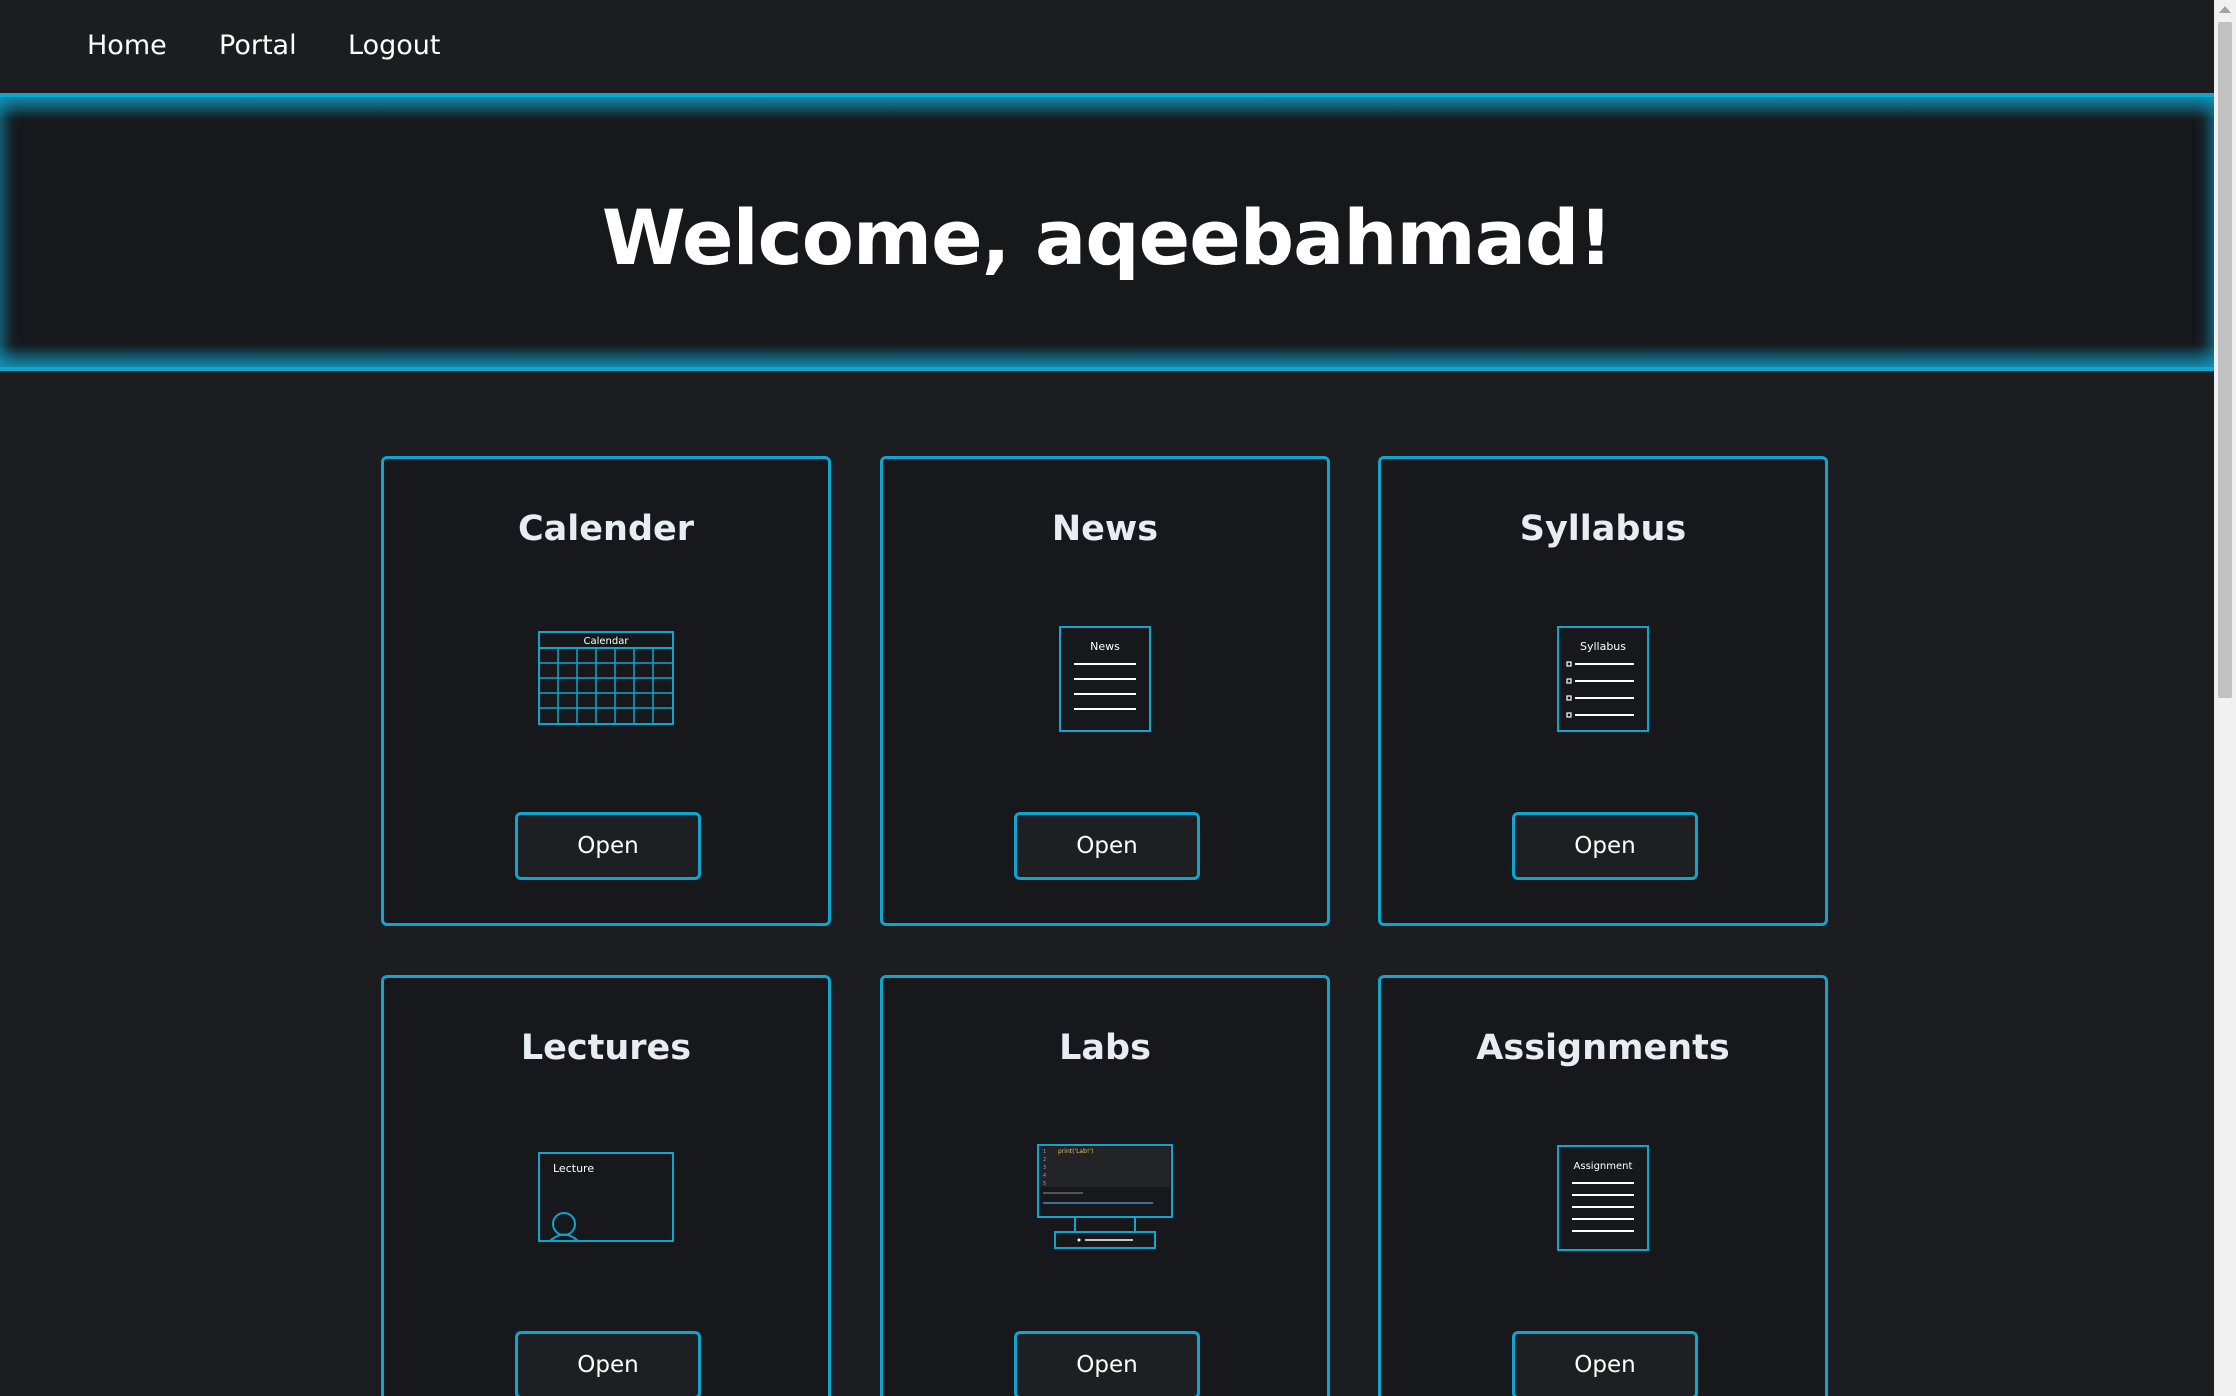 The width and height of the screenshot is (2236, 1396). I want to click on lab-code-snippet: print('Lab!'), so click(1075, 1151).